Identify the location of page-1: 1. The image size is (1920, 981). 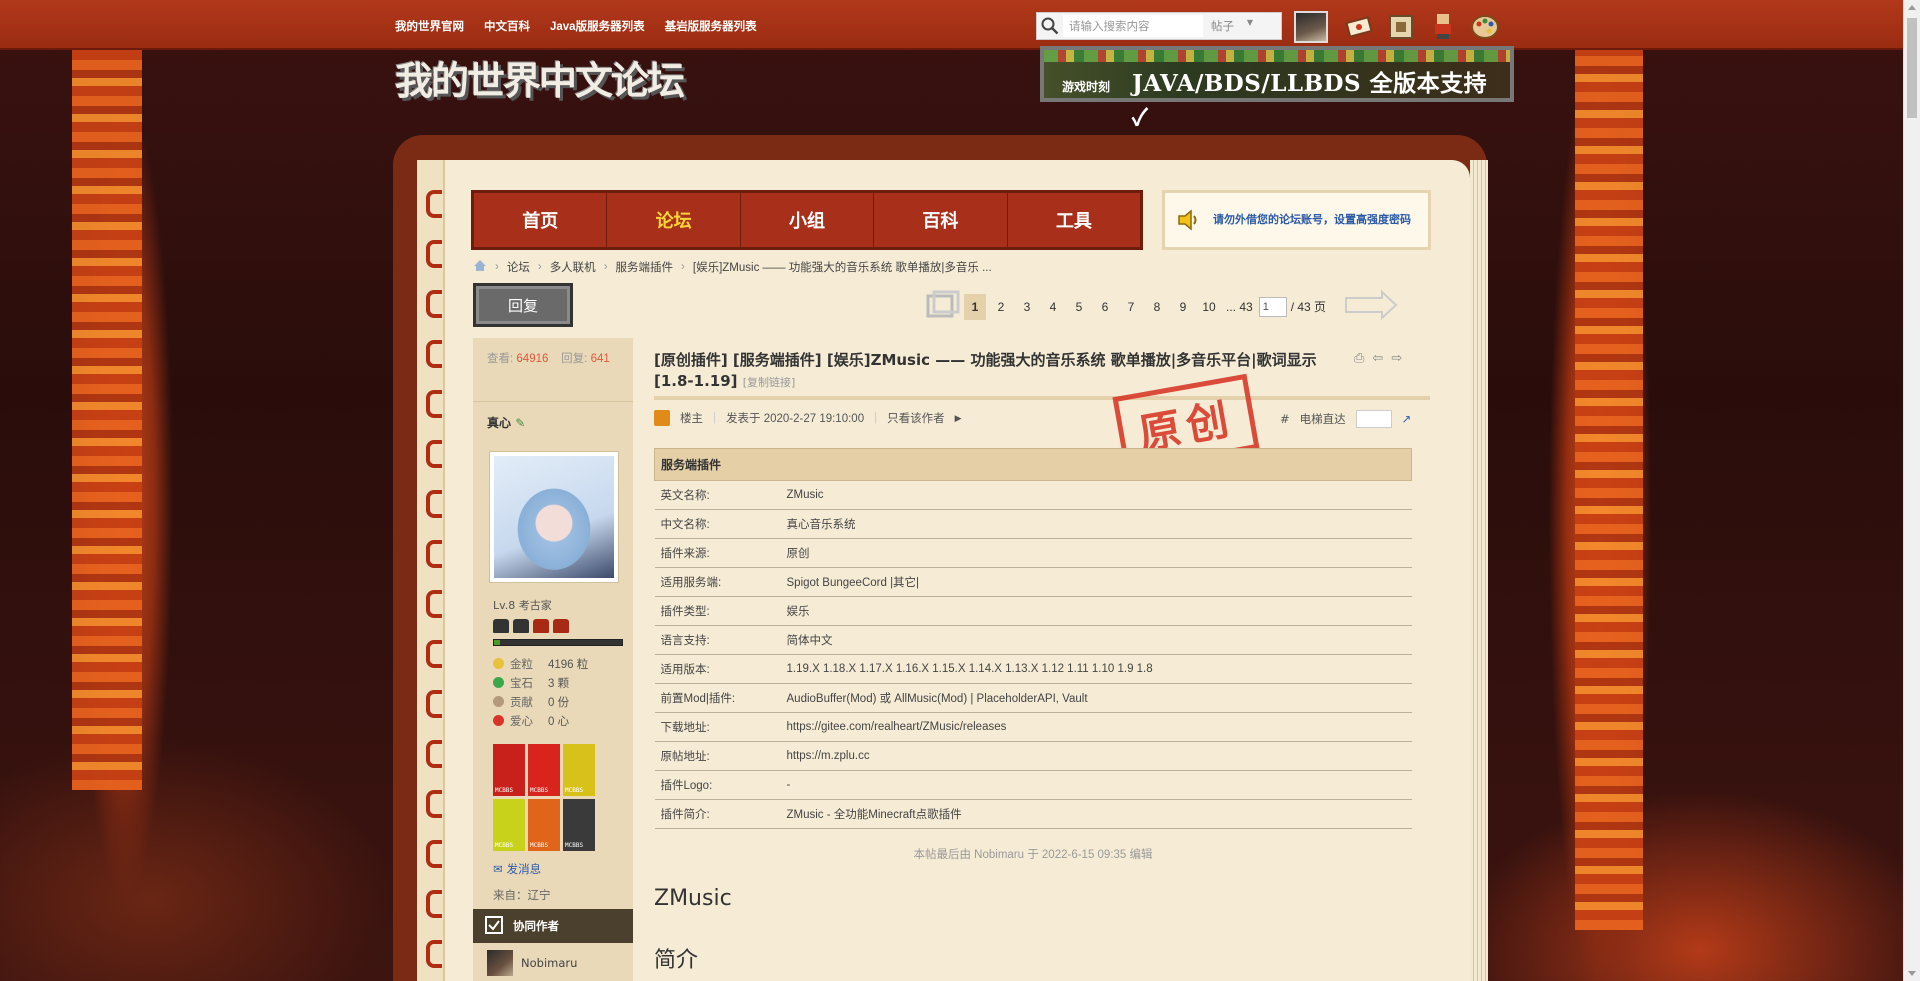
(975, 306).